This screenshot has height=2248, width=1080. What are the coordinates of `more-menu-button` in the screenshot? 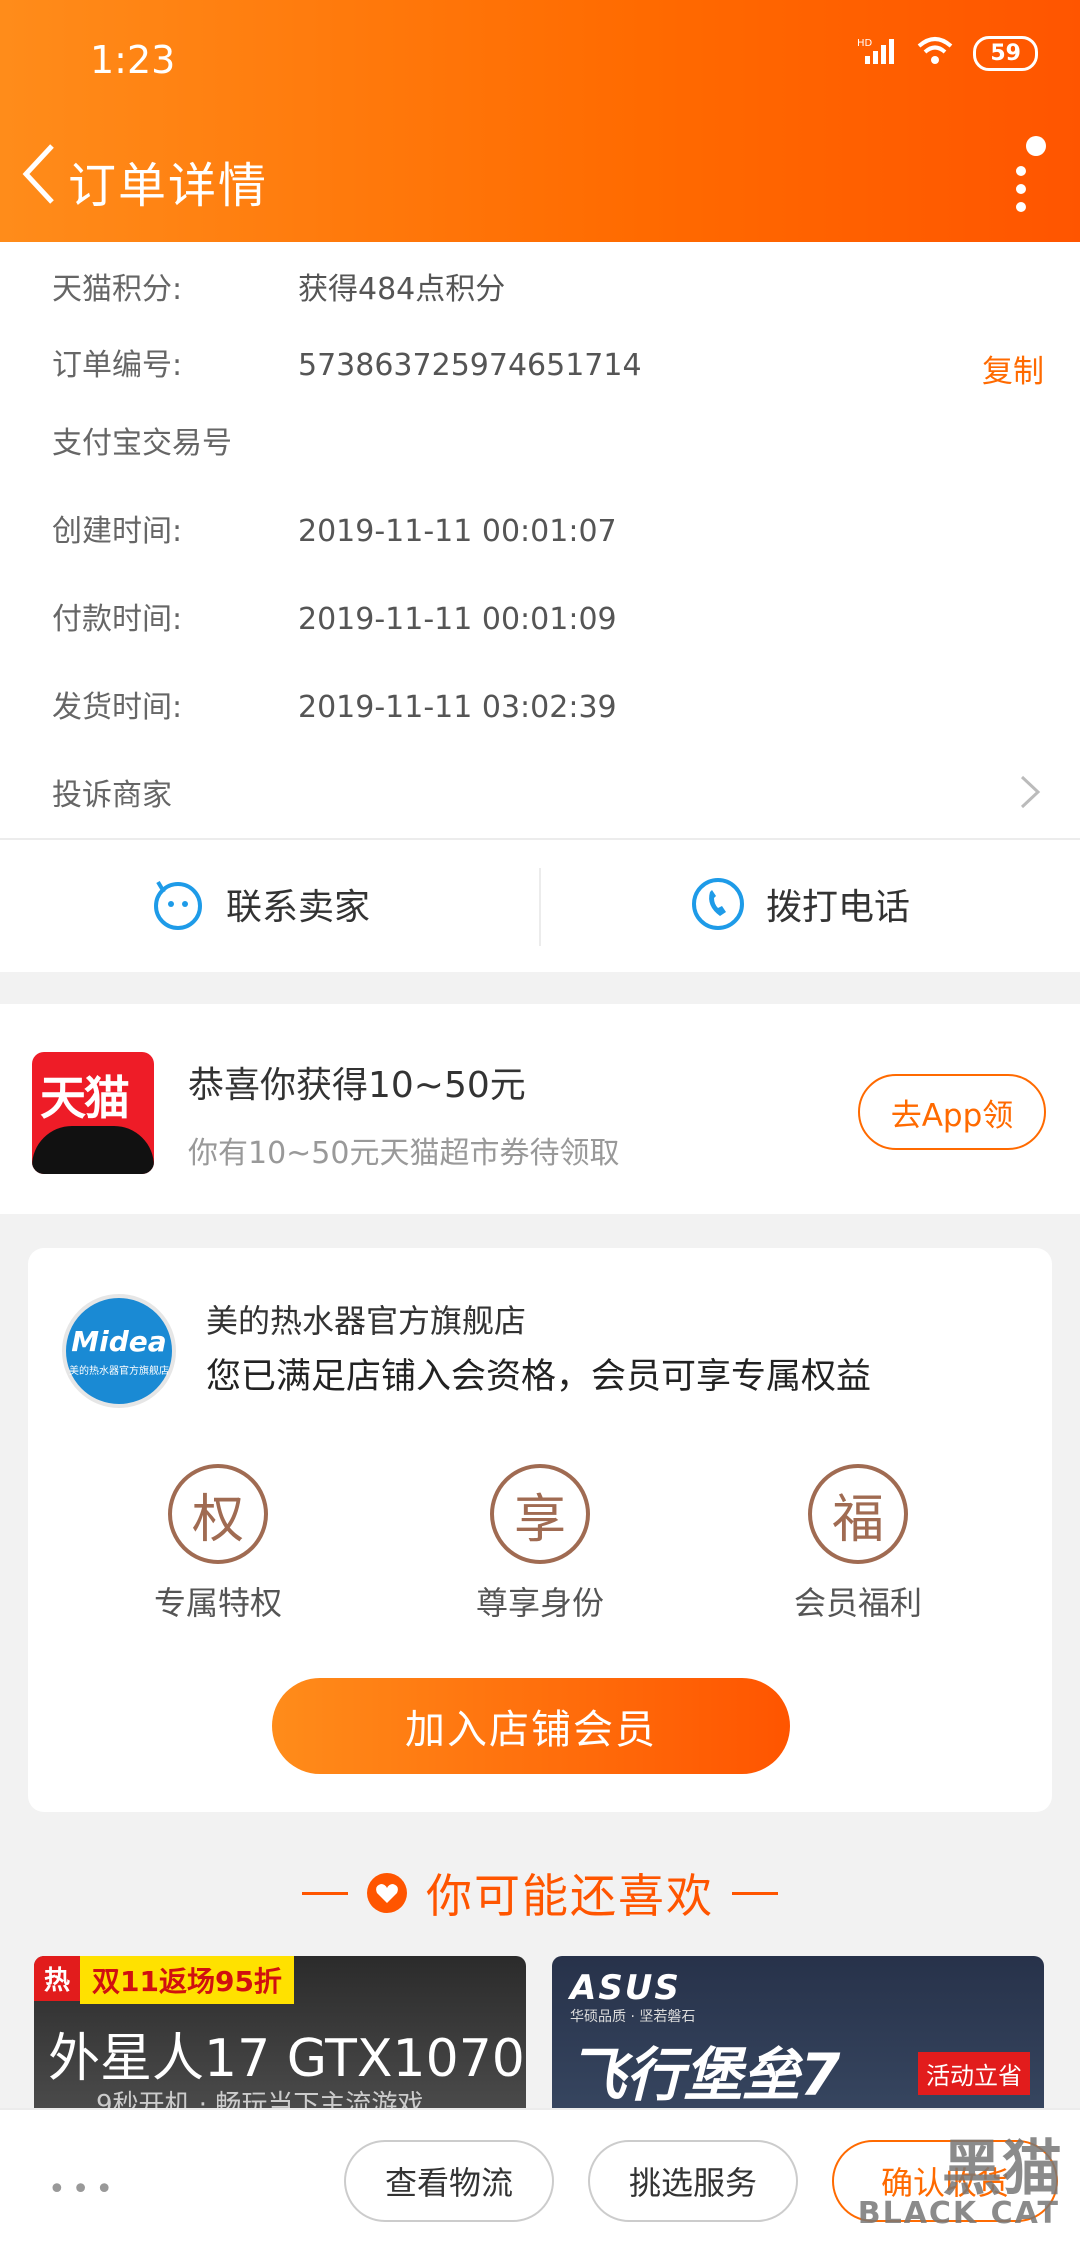 It's located at (1024, 176).